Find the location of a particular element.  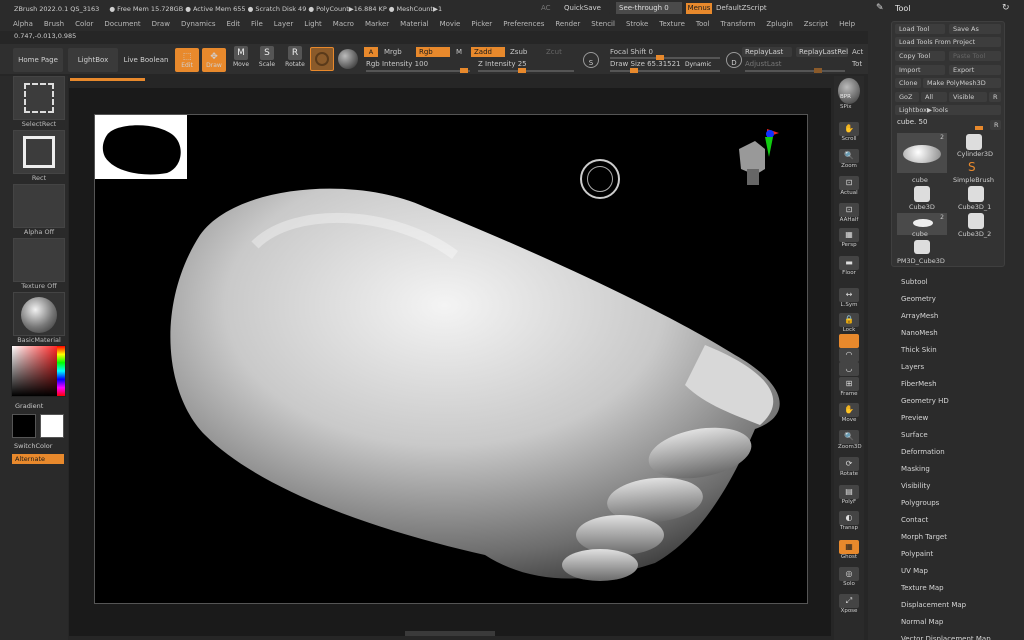

switchcolor-button: SwitchColor is located at coordinates (33, 446).